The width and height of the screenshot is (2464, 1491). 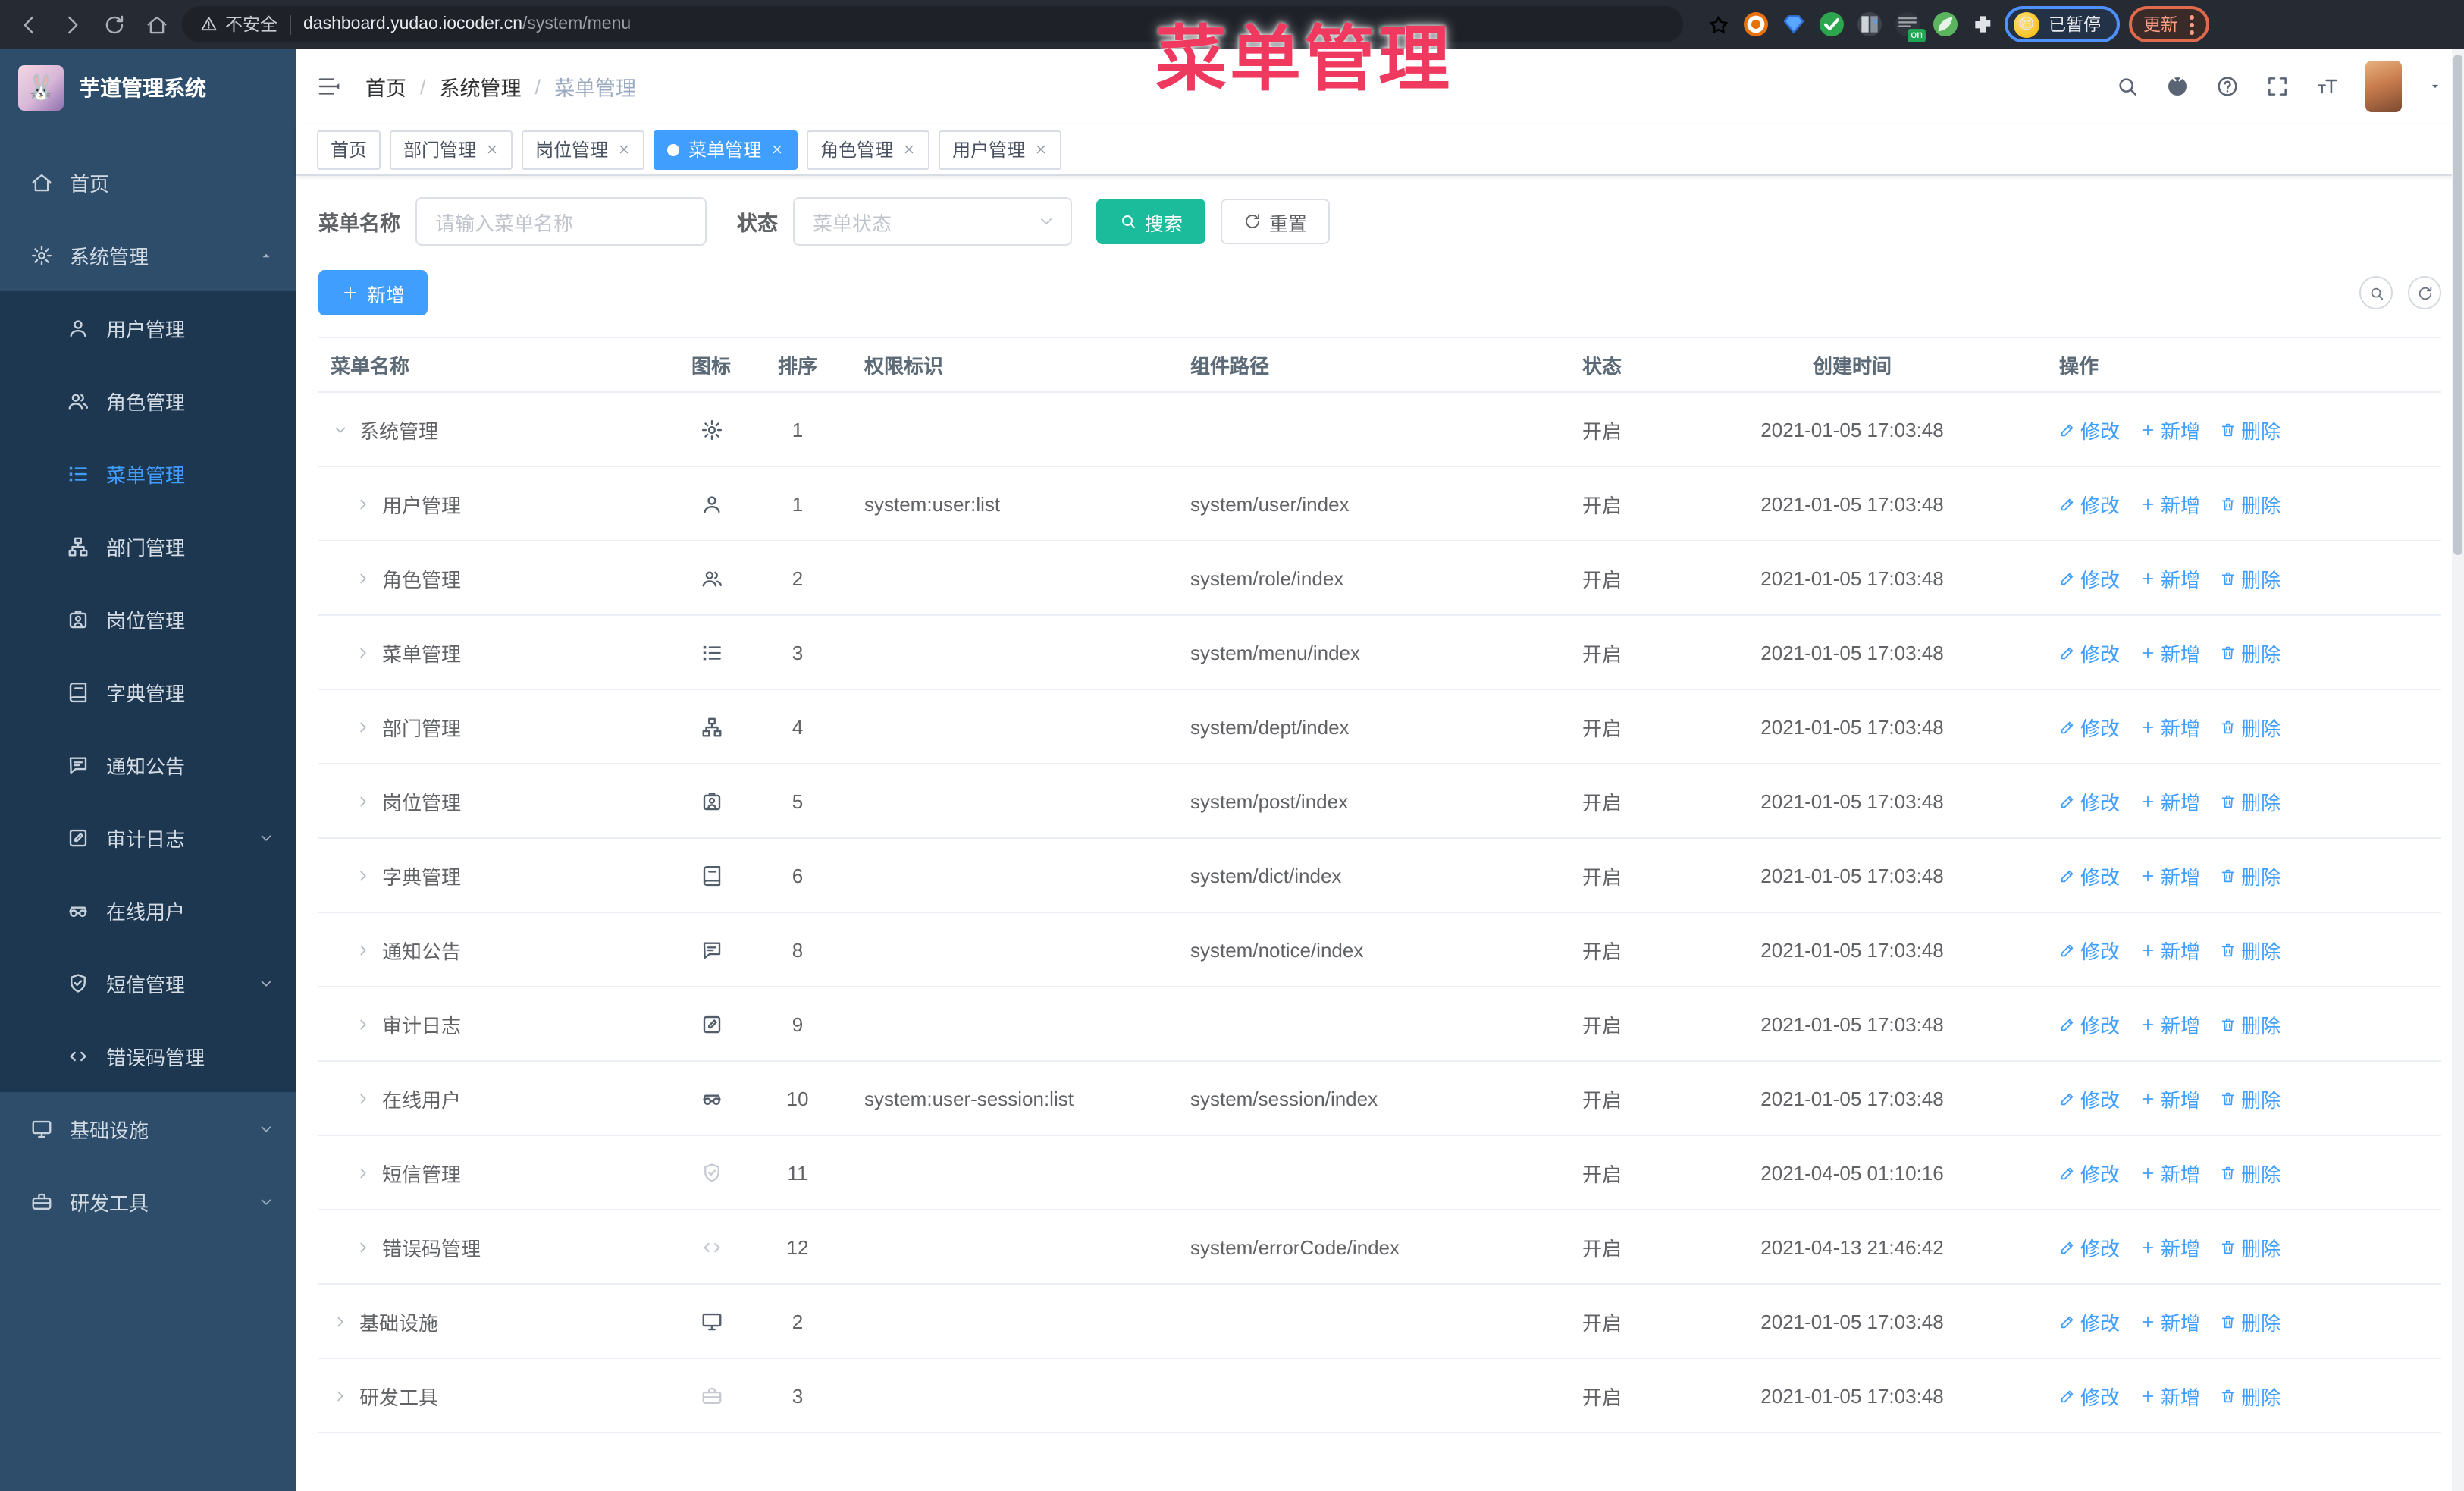 What do you see at coordinates (148, 1055) in the screenshot?
I see `sidebar-item-错误码管理: 错误码管理` at bounding box center [148, 1055].